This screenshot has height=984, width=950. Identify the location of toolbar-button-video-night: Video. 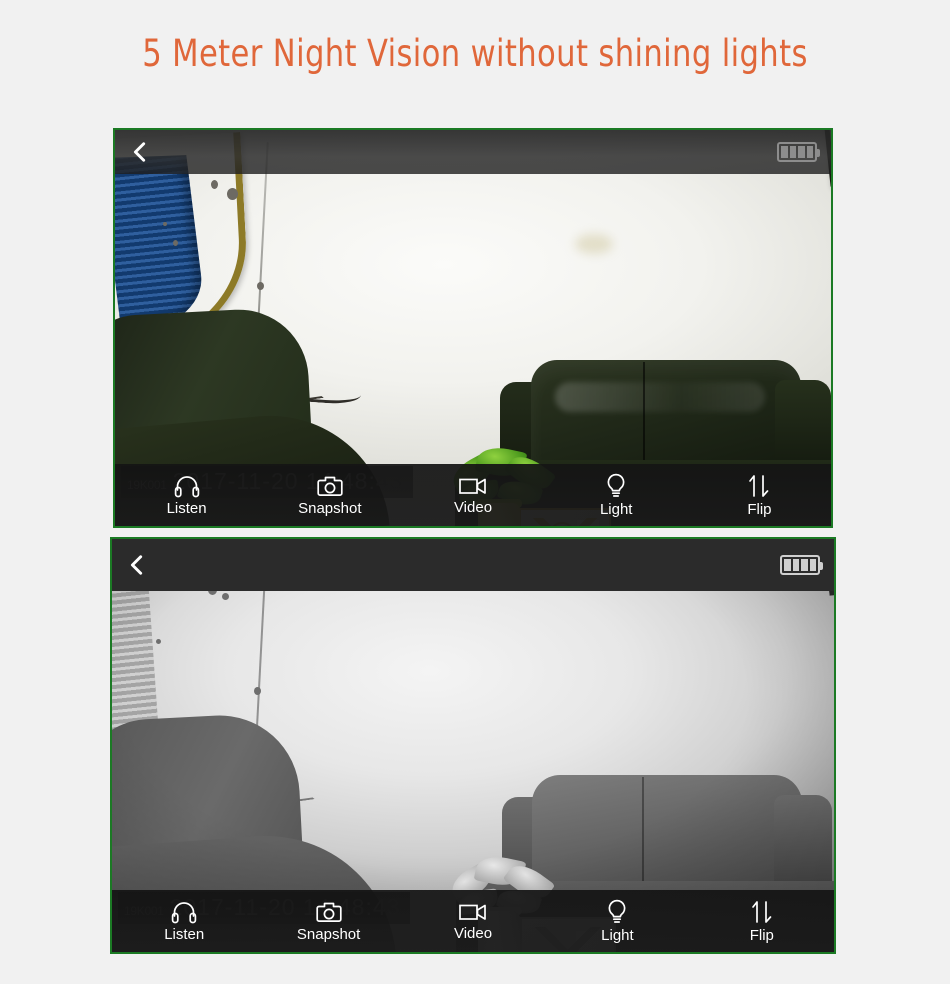
(473, 921).